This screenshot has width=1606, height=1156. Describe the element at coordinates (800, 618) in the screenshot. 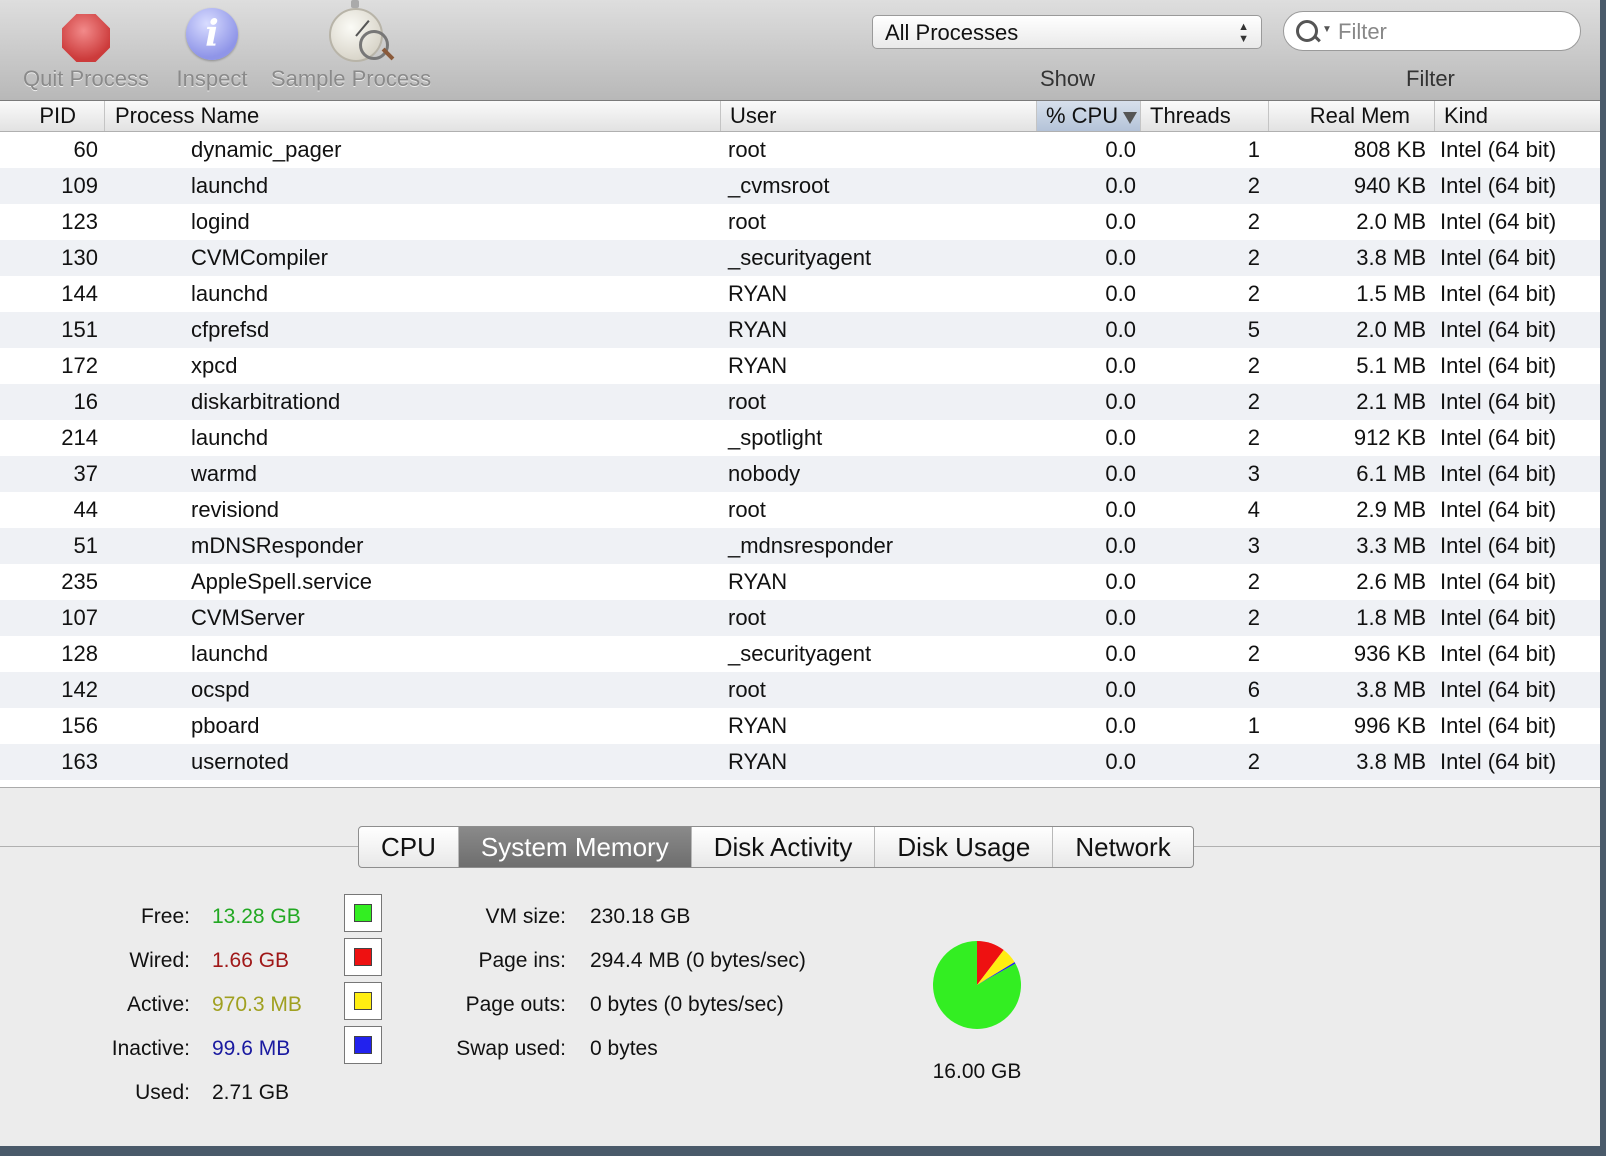

I see `table-row: 107 CVMServer root 0.0 2 1.8 MB Intel (64 bit)` at that location.